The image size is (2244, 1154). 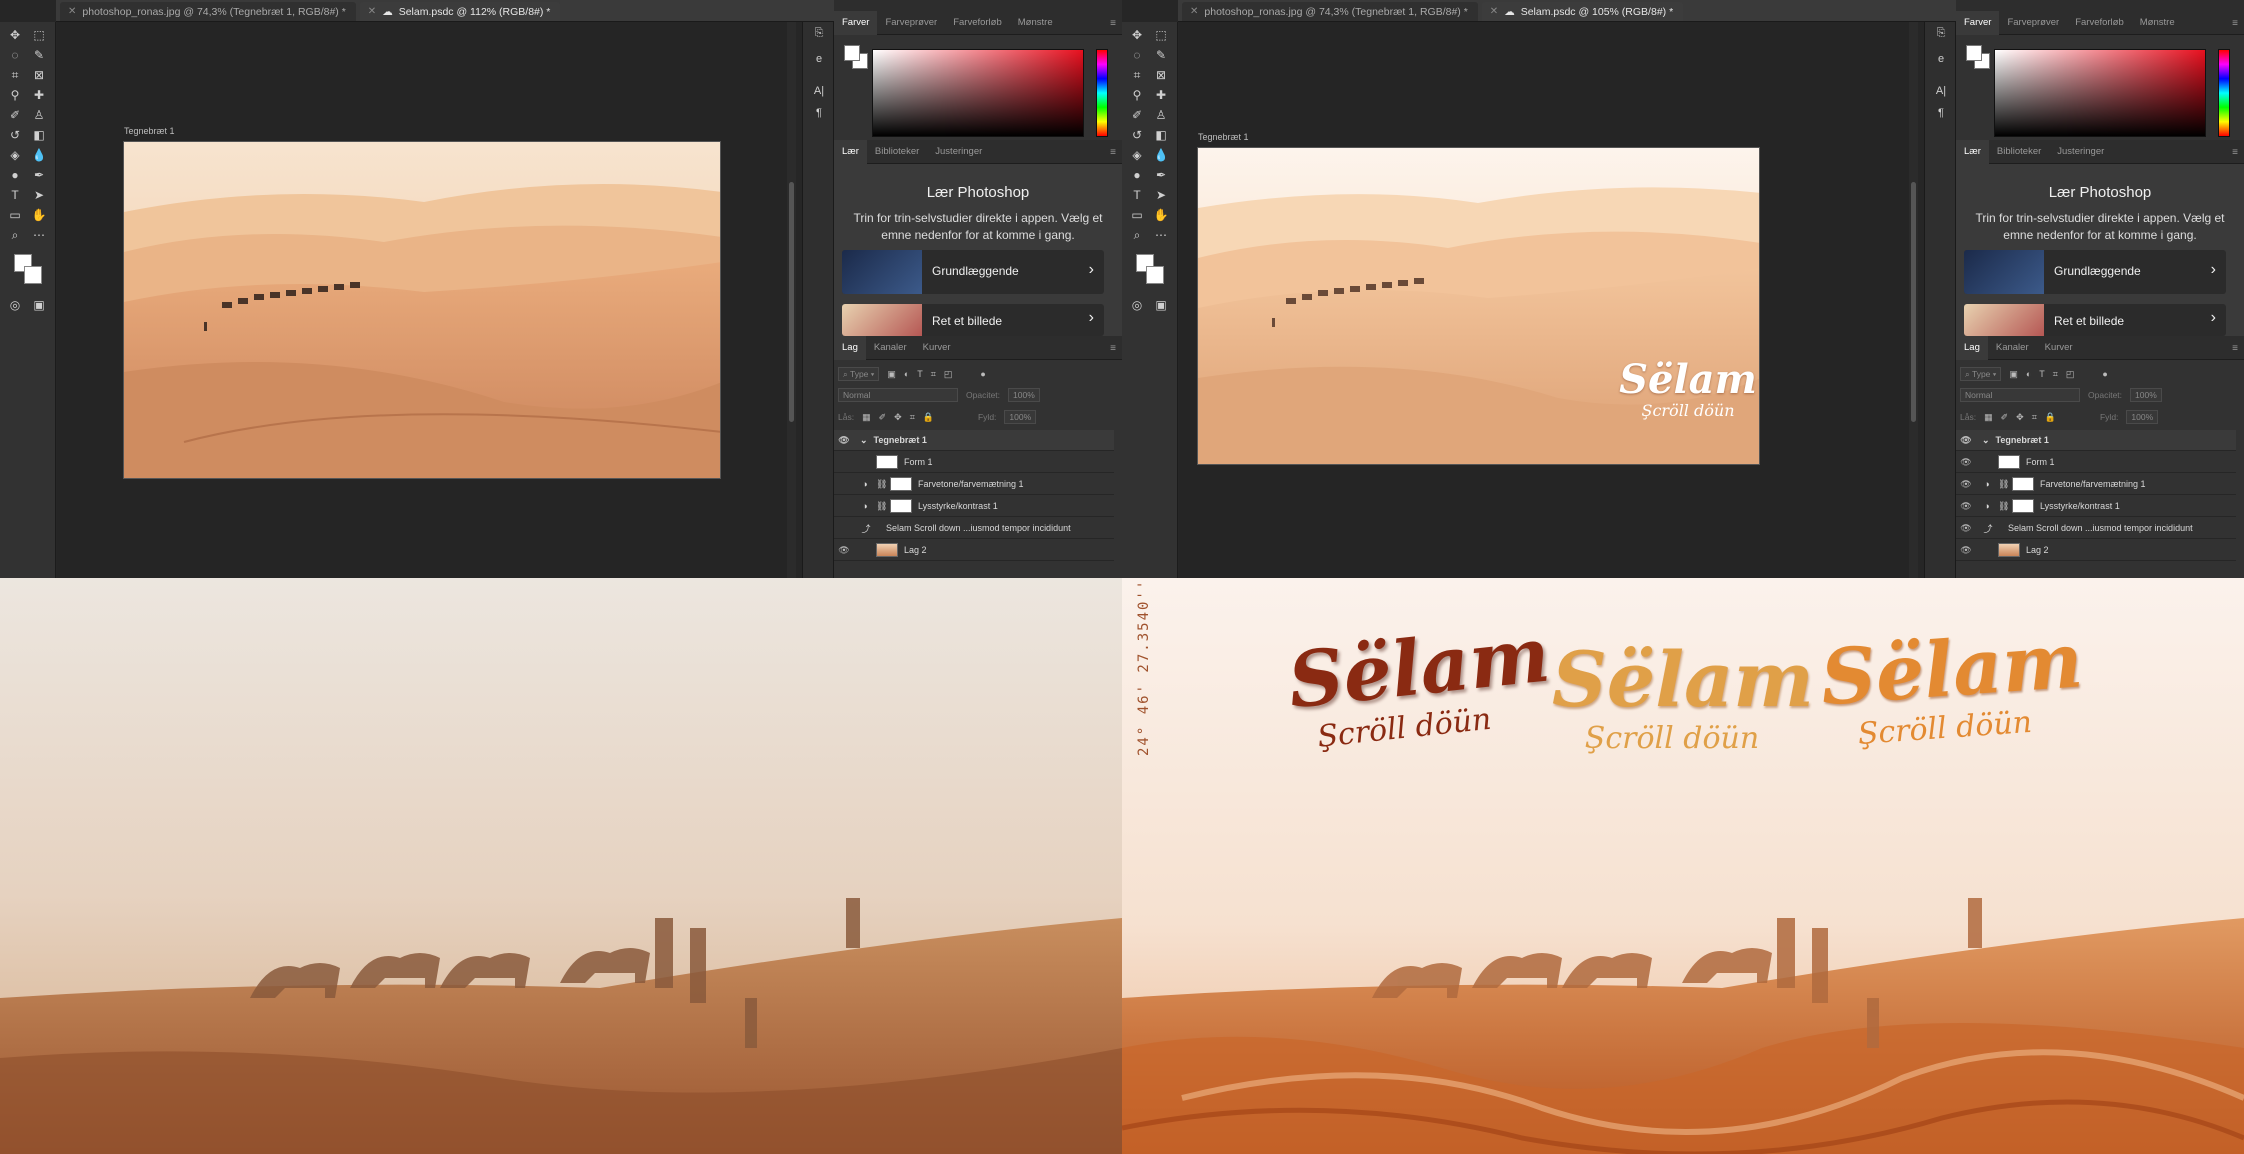 I want to click on canvas-logo: Sëlam Şcröll döün, so click(x=1688, y=389).